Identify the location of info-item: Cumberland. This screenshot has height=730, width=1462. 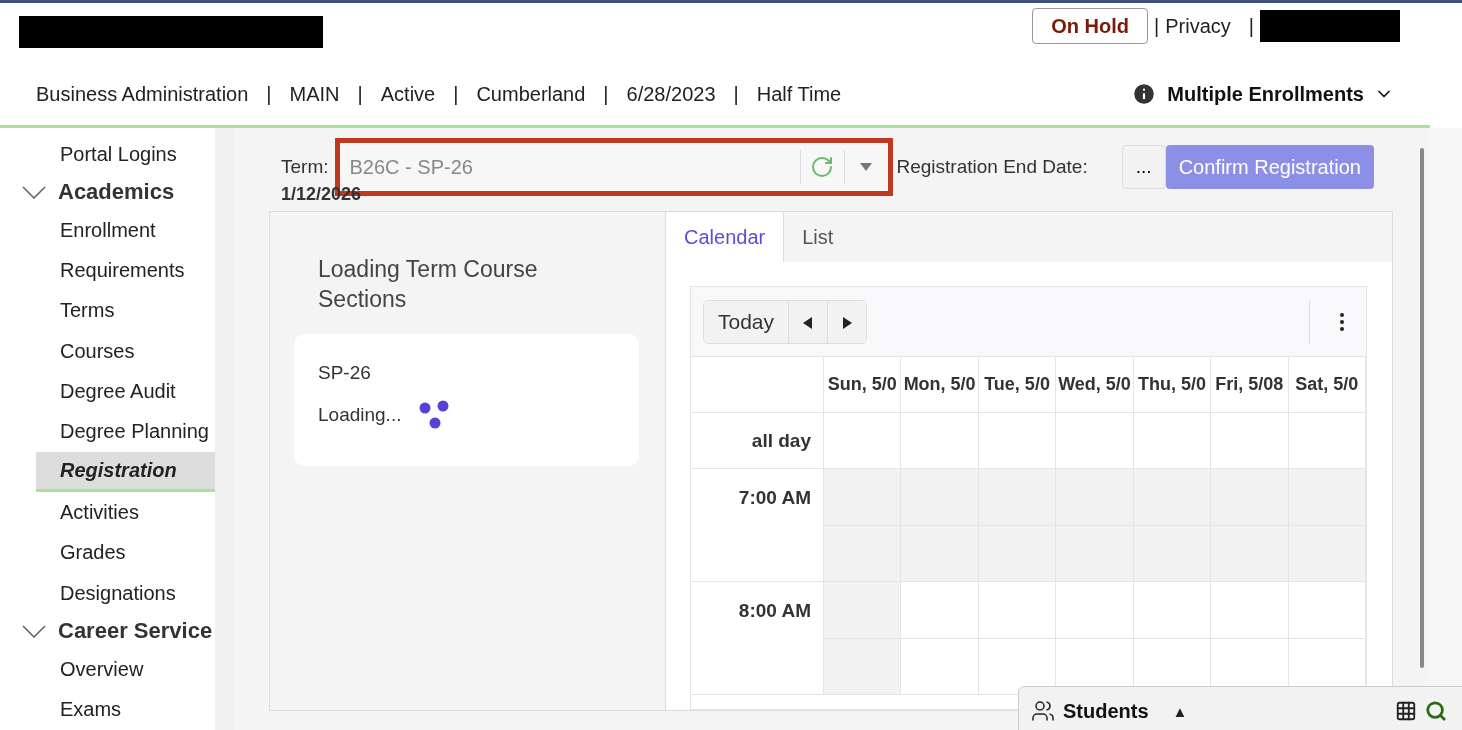
(531, 94).